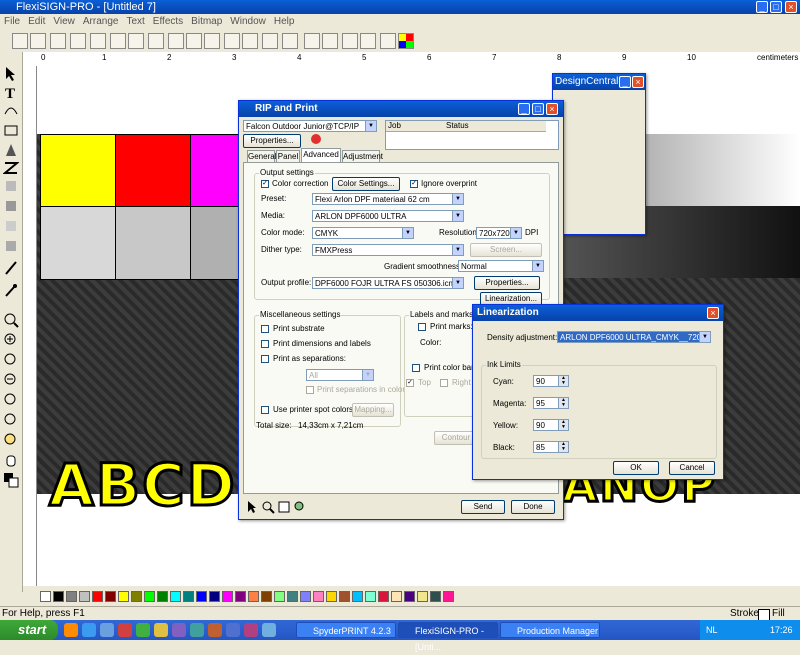 The height and width of the screenshot is (655, 800). What do you see at coordinates (11, 150) in the screenshot?
I see `pen-tool-icon` at bounding box center [11, 150].